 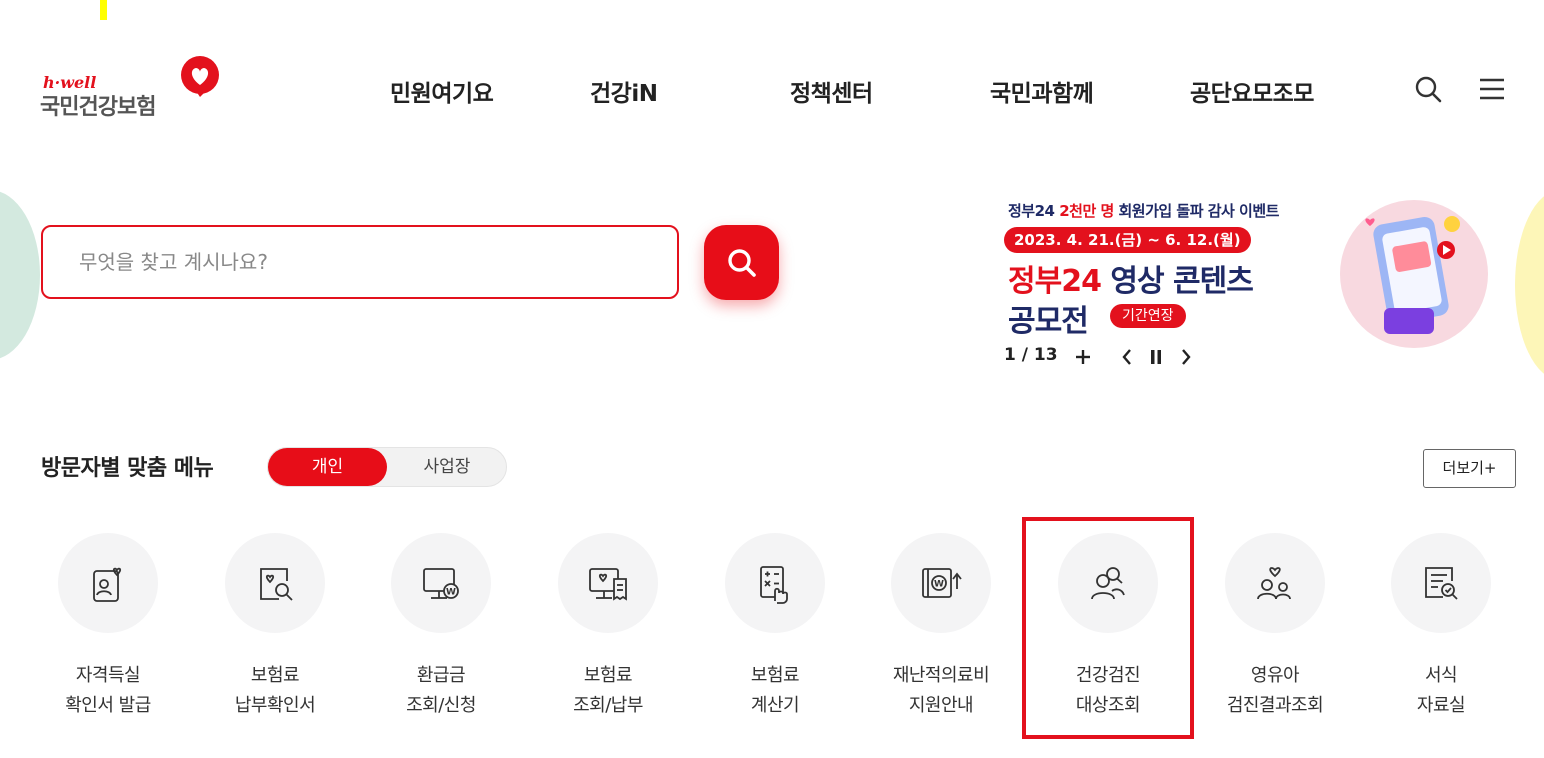 I want to click on menu-item-premium-calculator: 보험료계산기, so click(x=775, y=633).